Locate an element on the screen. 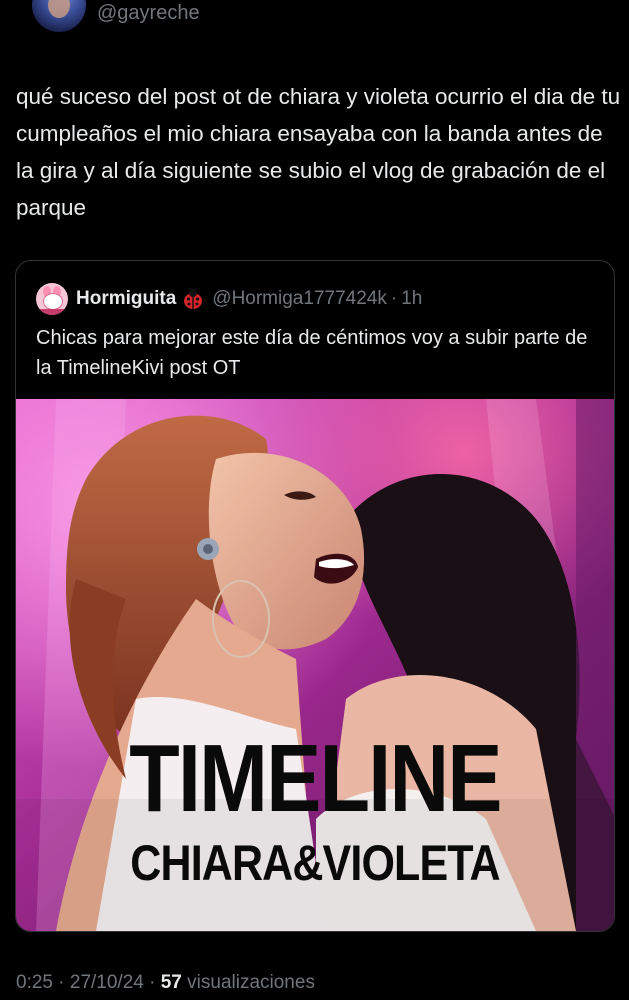 This screenshot has height=1000, width=629. quote-avatar is located at coordinates (52, 299).